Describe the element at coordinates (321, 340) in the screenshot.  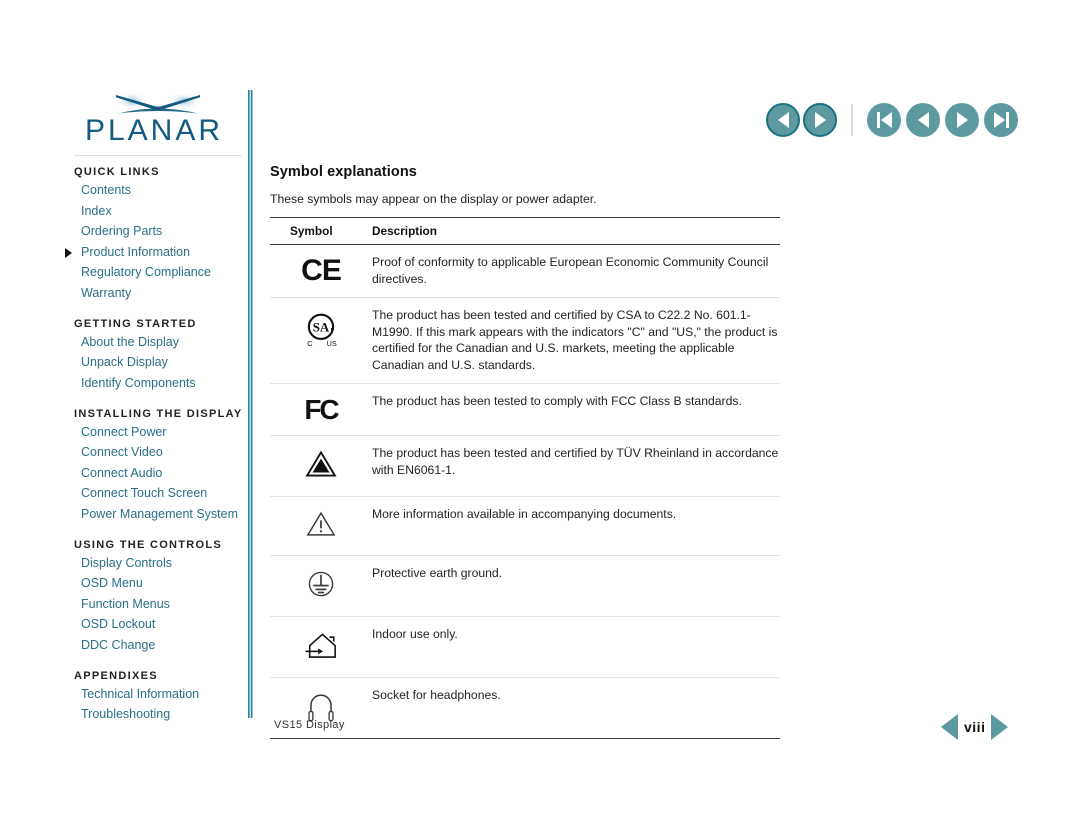
I see `symbol-cell: SA C US` at that location.